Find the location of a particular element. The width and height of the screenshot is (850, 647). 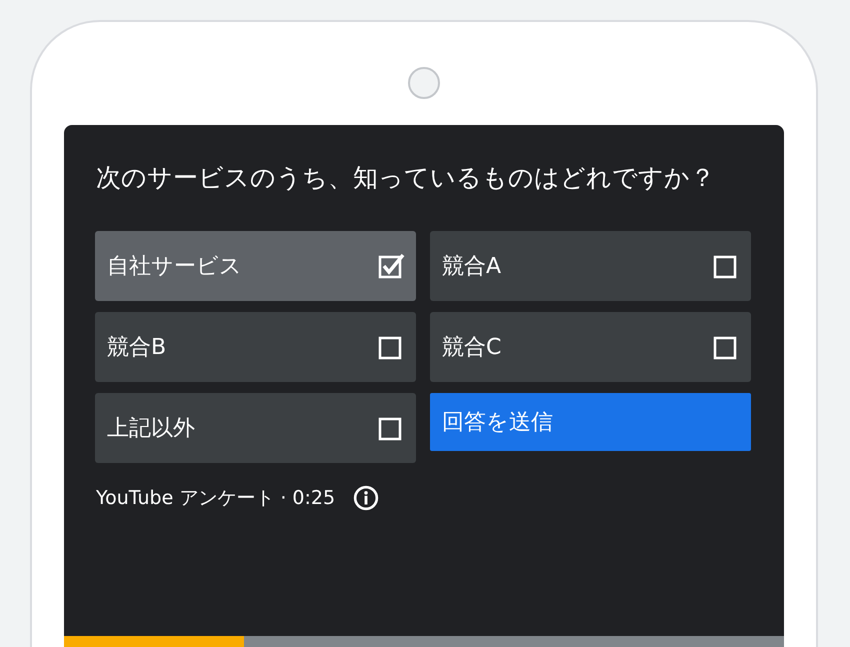

poll-option: 競合B is located at coordinates (255, 347).